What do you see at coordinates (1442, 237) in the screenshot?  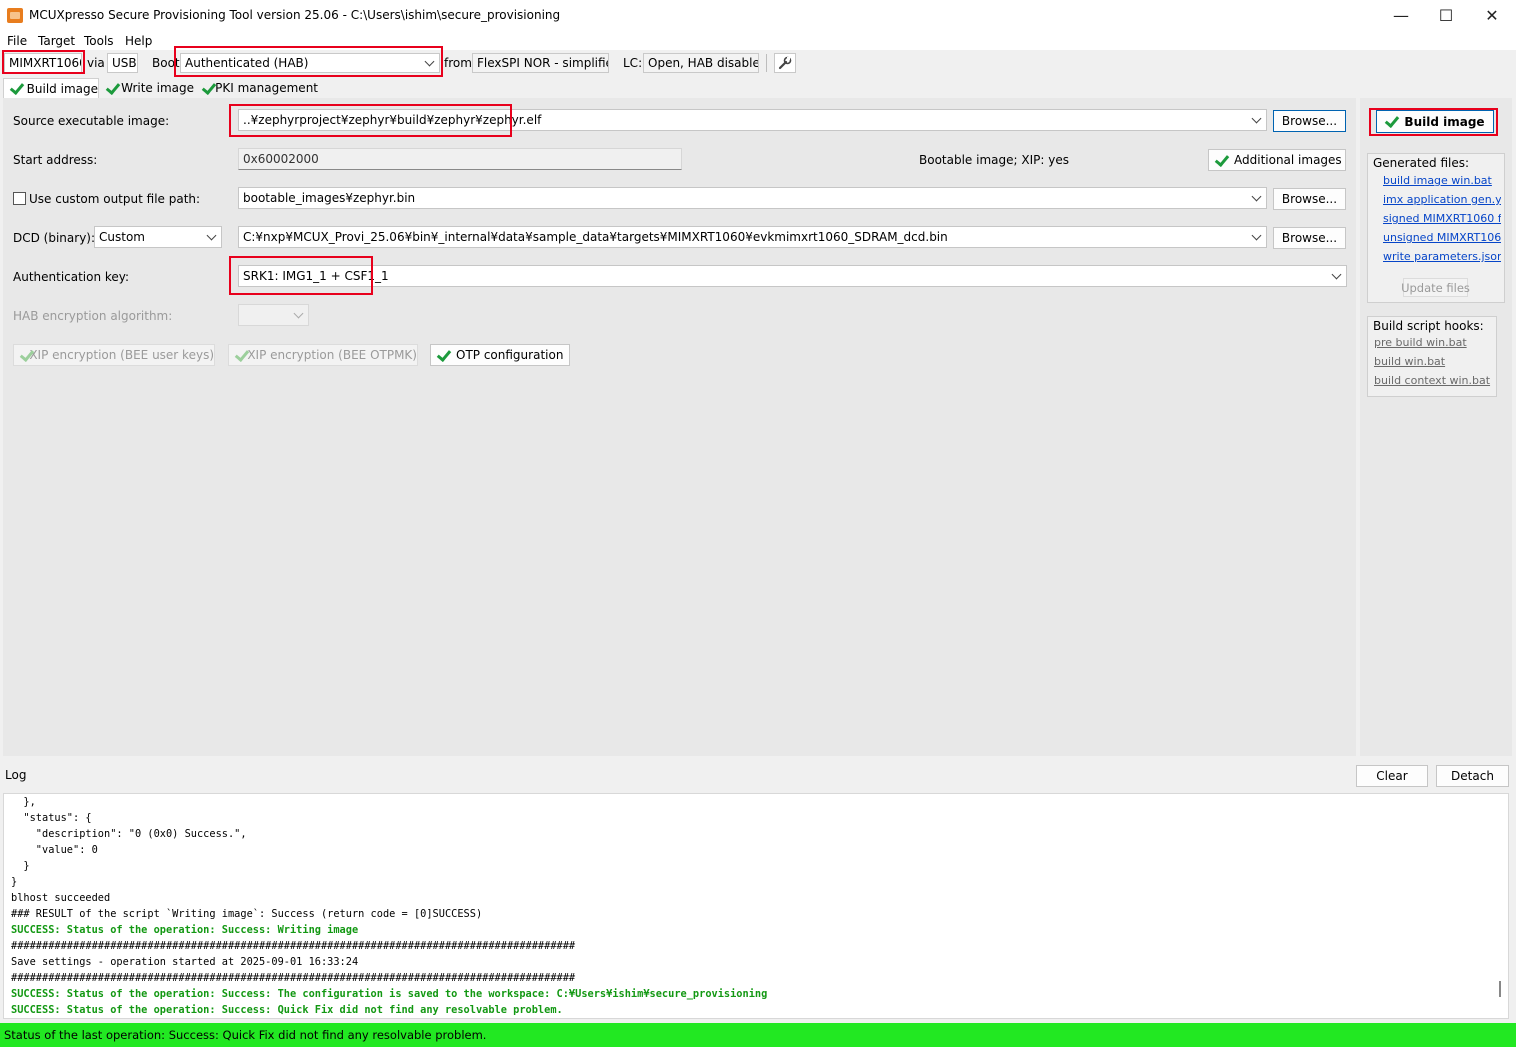 I see `generated-file-link: unsigned MIMXRT1060` at bounding box center [1442, 237].